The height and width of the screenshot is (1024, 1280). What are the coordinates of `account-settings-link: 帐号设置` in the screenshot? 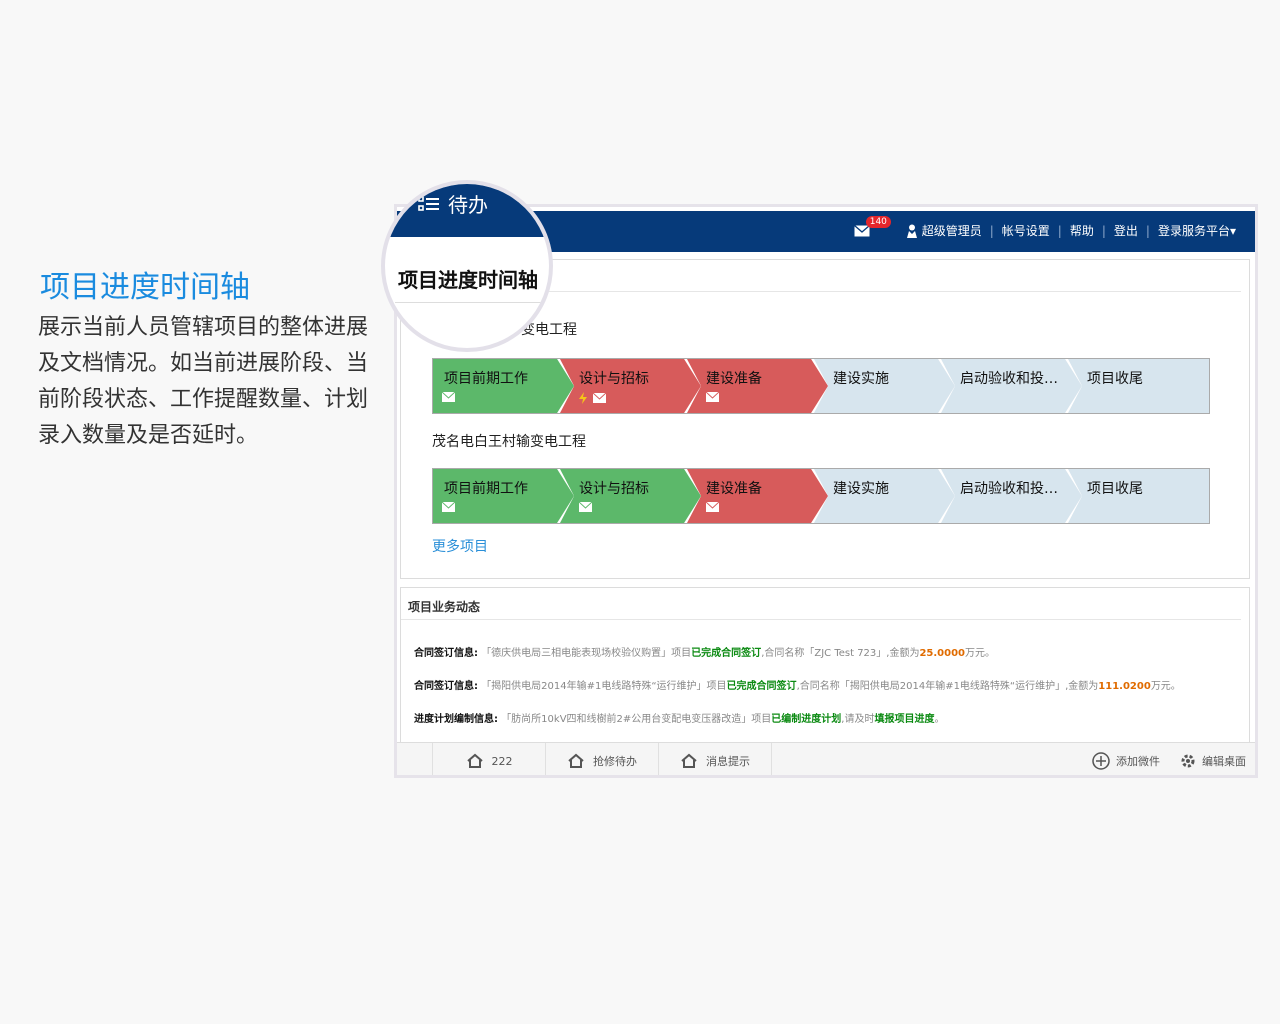 It's located at (1026, 230).